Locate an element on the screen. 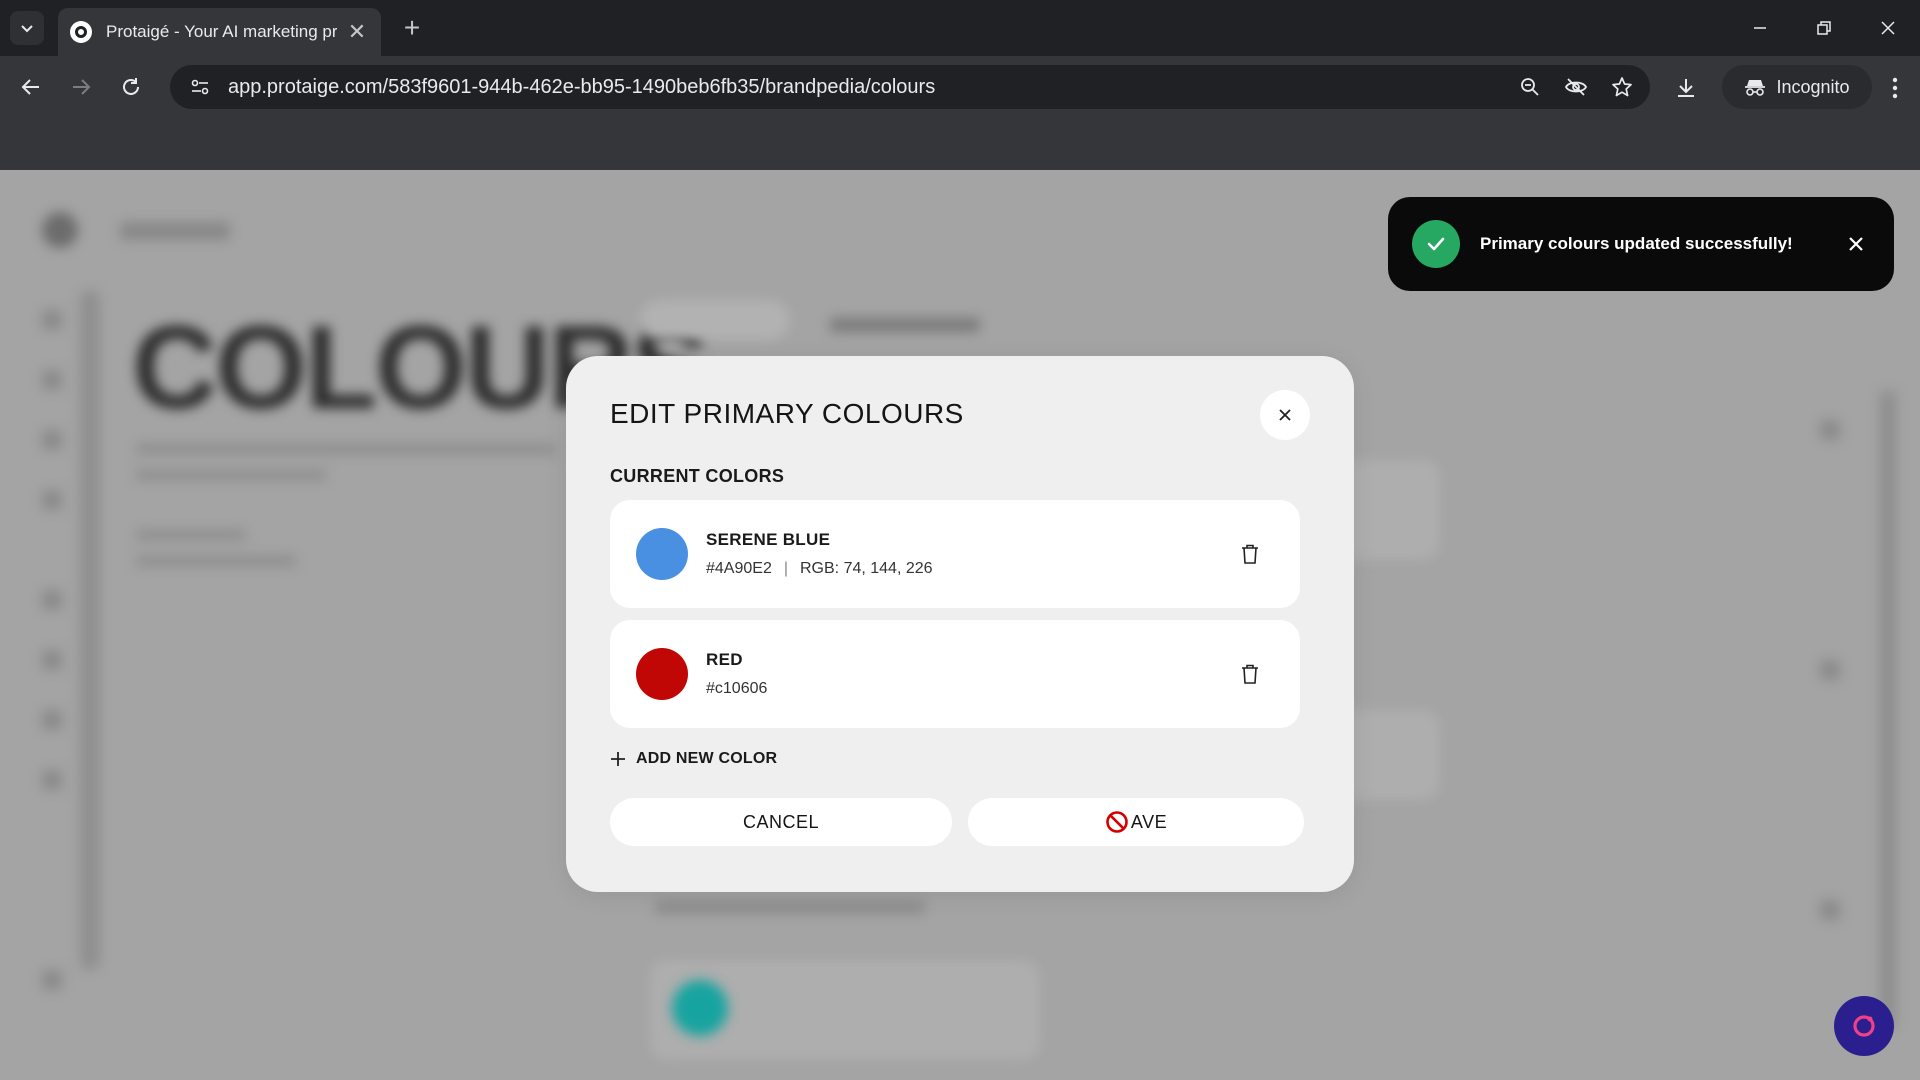  tab-search-button is located at coordinates (27, 28).